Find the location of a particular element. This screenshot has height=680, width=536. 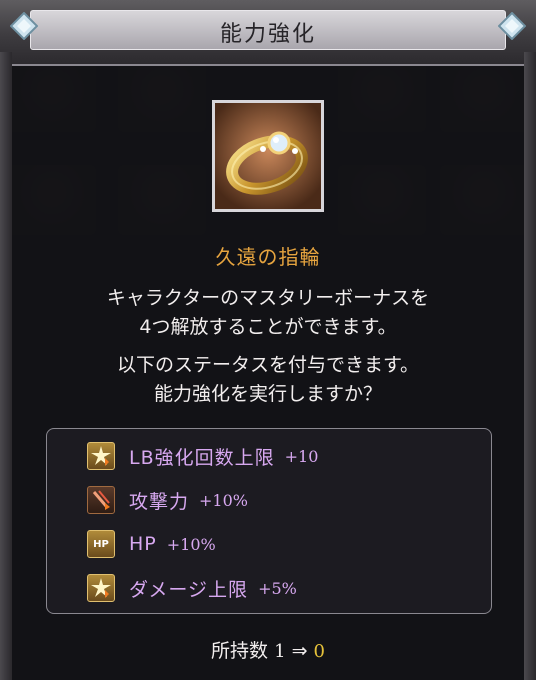

description-line: キャラクターのマスタリーボーナスを is located at coordinates (268, 298).